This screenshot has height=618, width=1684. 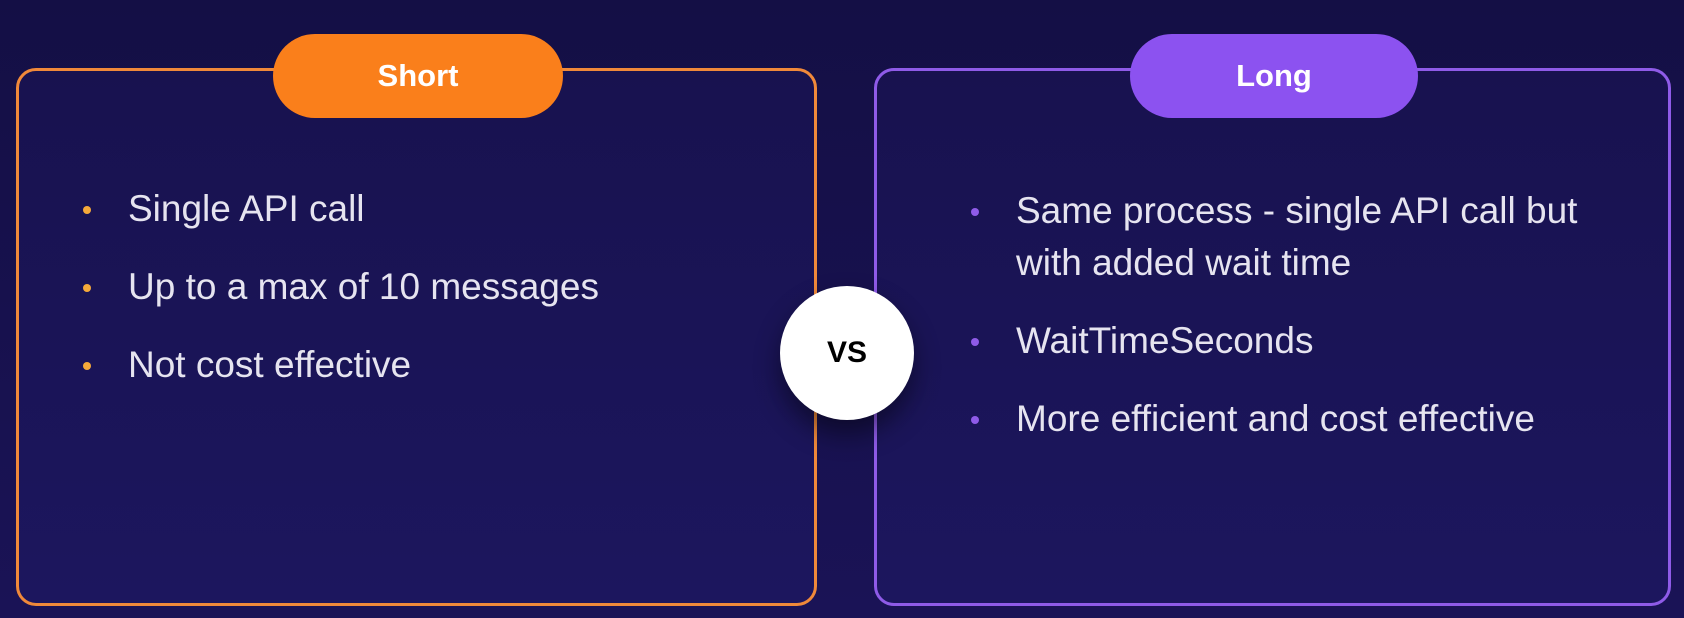 I want to click on list-item-text: WaitTimeSeconds, so click(x=1165, y=340).